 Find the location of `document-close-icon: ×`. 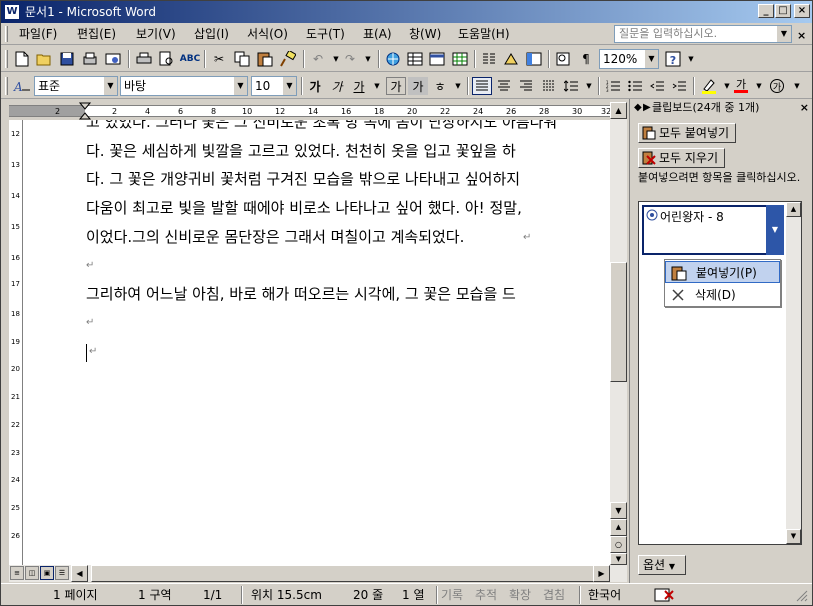

document-close-icon: × is located at coordinates (801, 35).